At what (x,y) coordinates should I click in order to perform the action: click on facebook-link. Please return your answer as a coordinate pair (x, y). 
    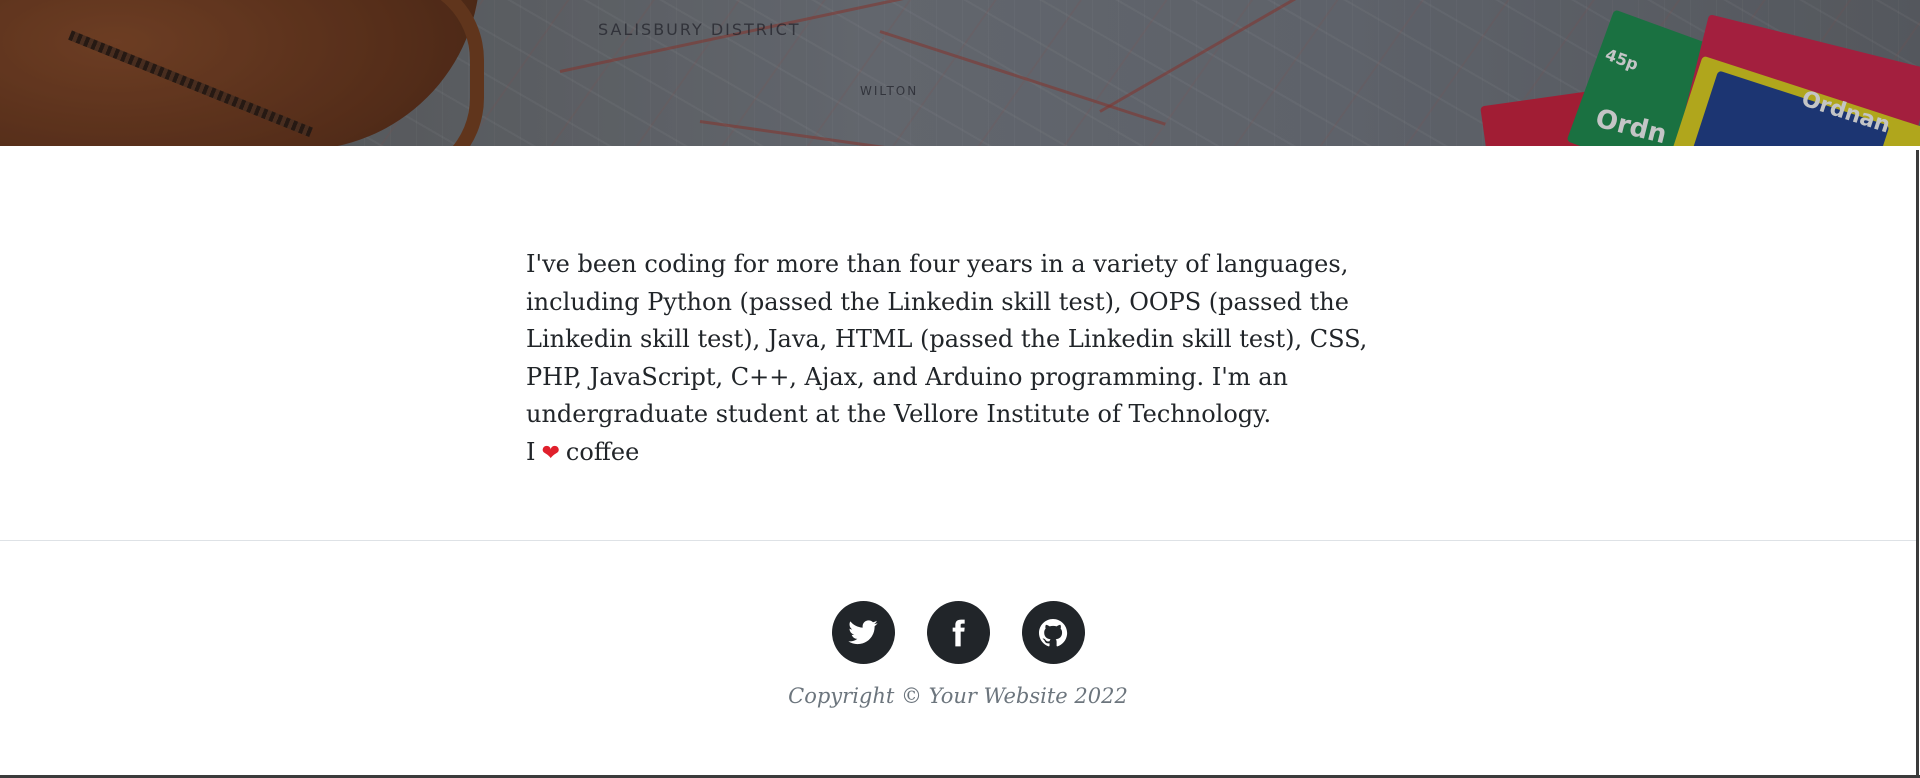
    Looking at the image, I should click on (958, 632).